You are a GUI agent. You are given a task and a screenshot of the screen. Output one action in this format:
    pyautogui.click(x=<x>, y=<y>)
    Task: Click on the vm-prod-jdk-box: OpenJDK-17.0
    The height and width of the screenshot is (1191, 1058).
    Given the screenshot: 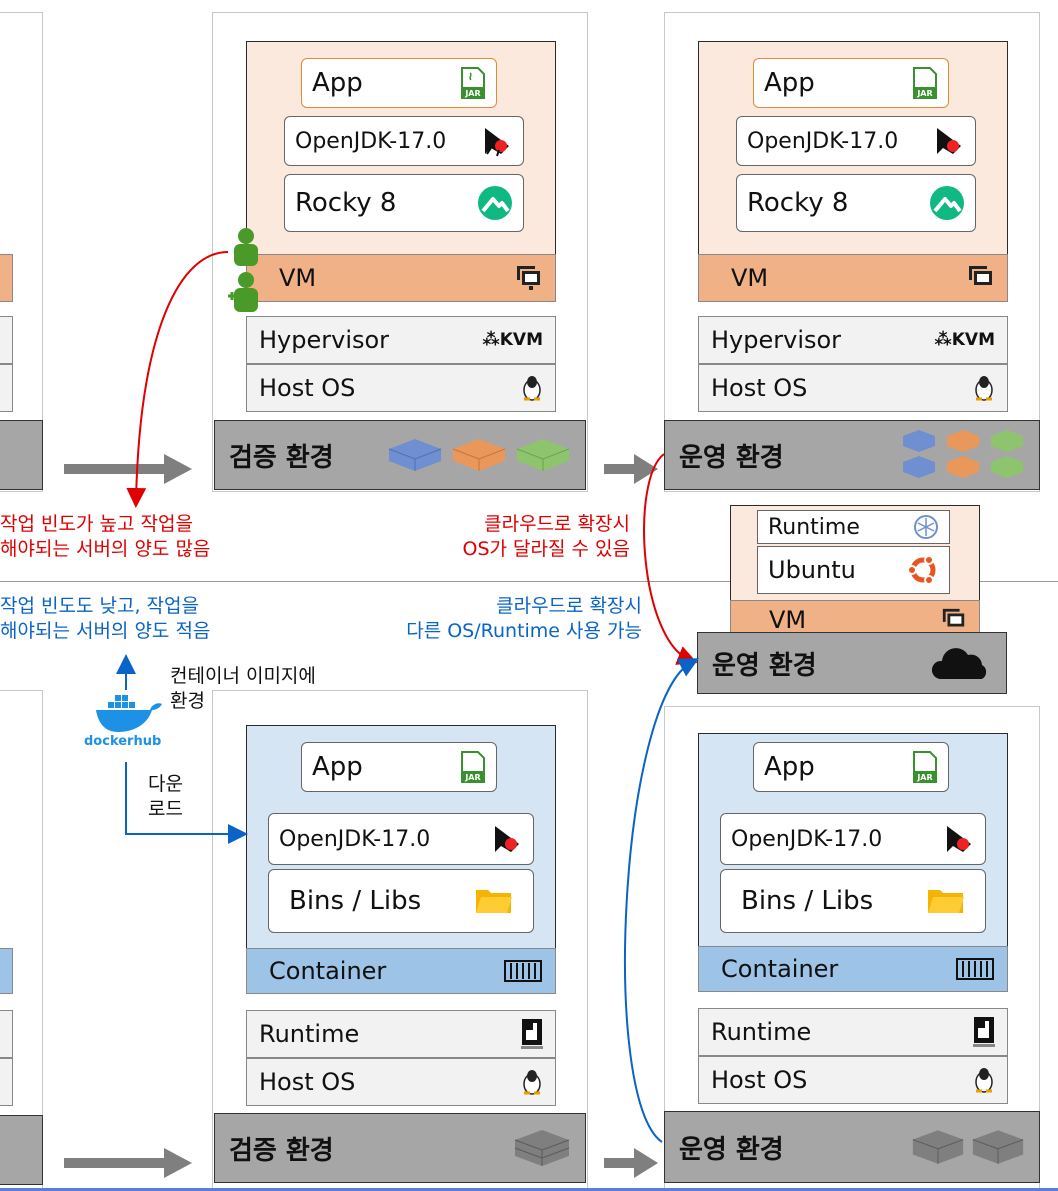 What is the action you would take?
    pyautogui.click(x=856, y=141)
    